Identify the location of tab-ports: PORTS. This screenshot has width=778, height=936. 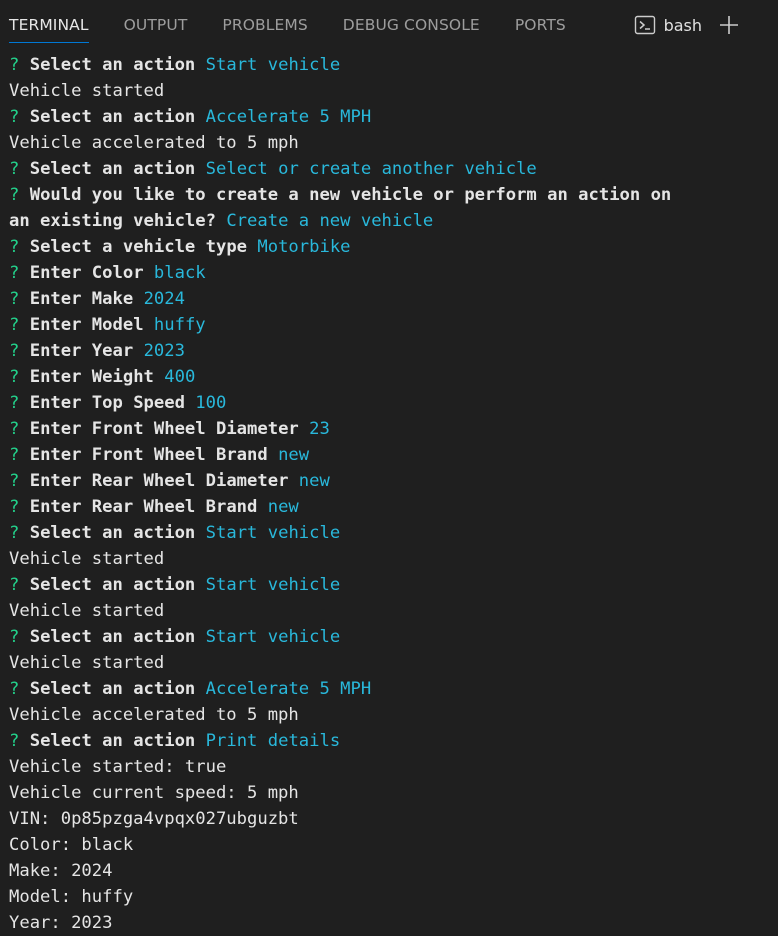
(540, 25).